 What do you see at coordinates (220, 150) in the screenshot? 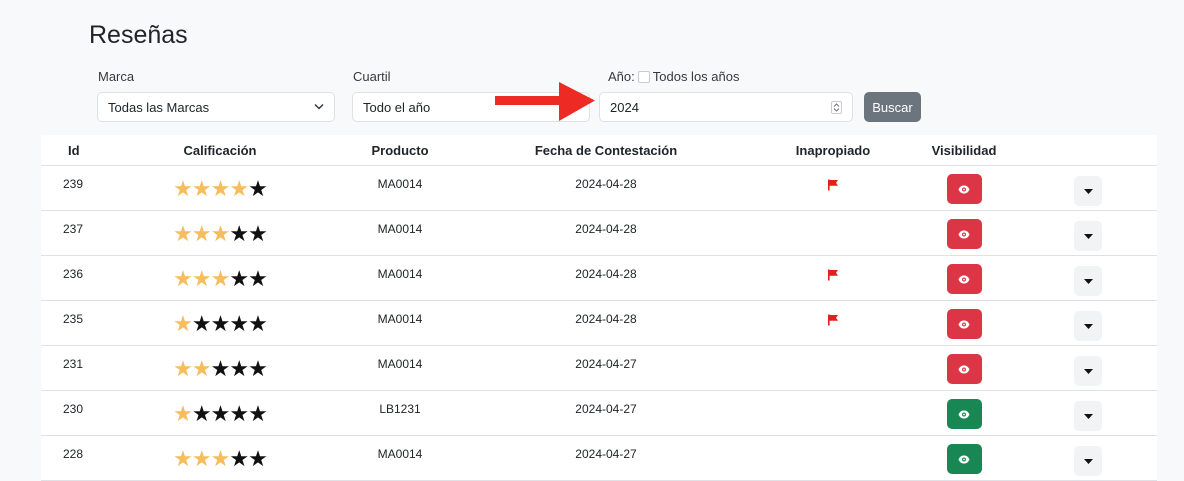
I see `col-header-rating: Calificación` at bounding box center [220, 150].